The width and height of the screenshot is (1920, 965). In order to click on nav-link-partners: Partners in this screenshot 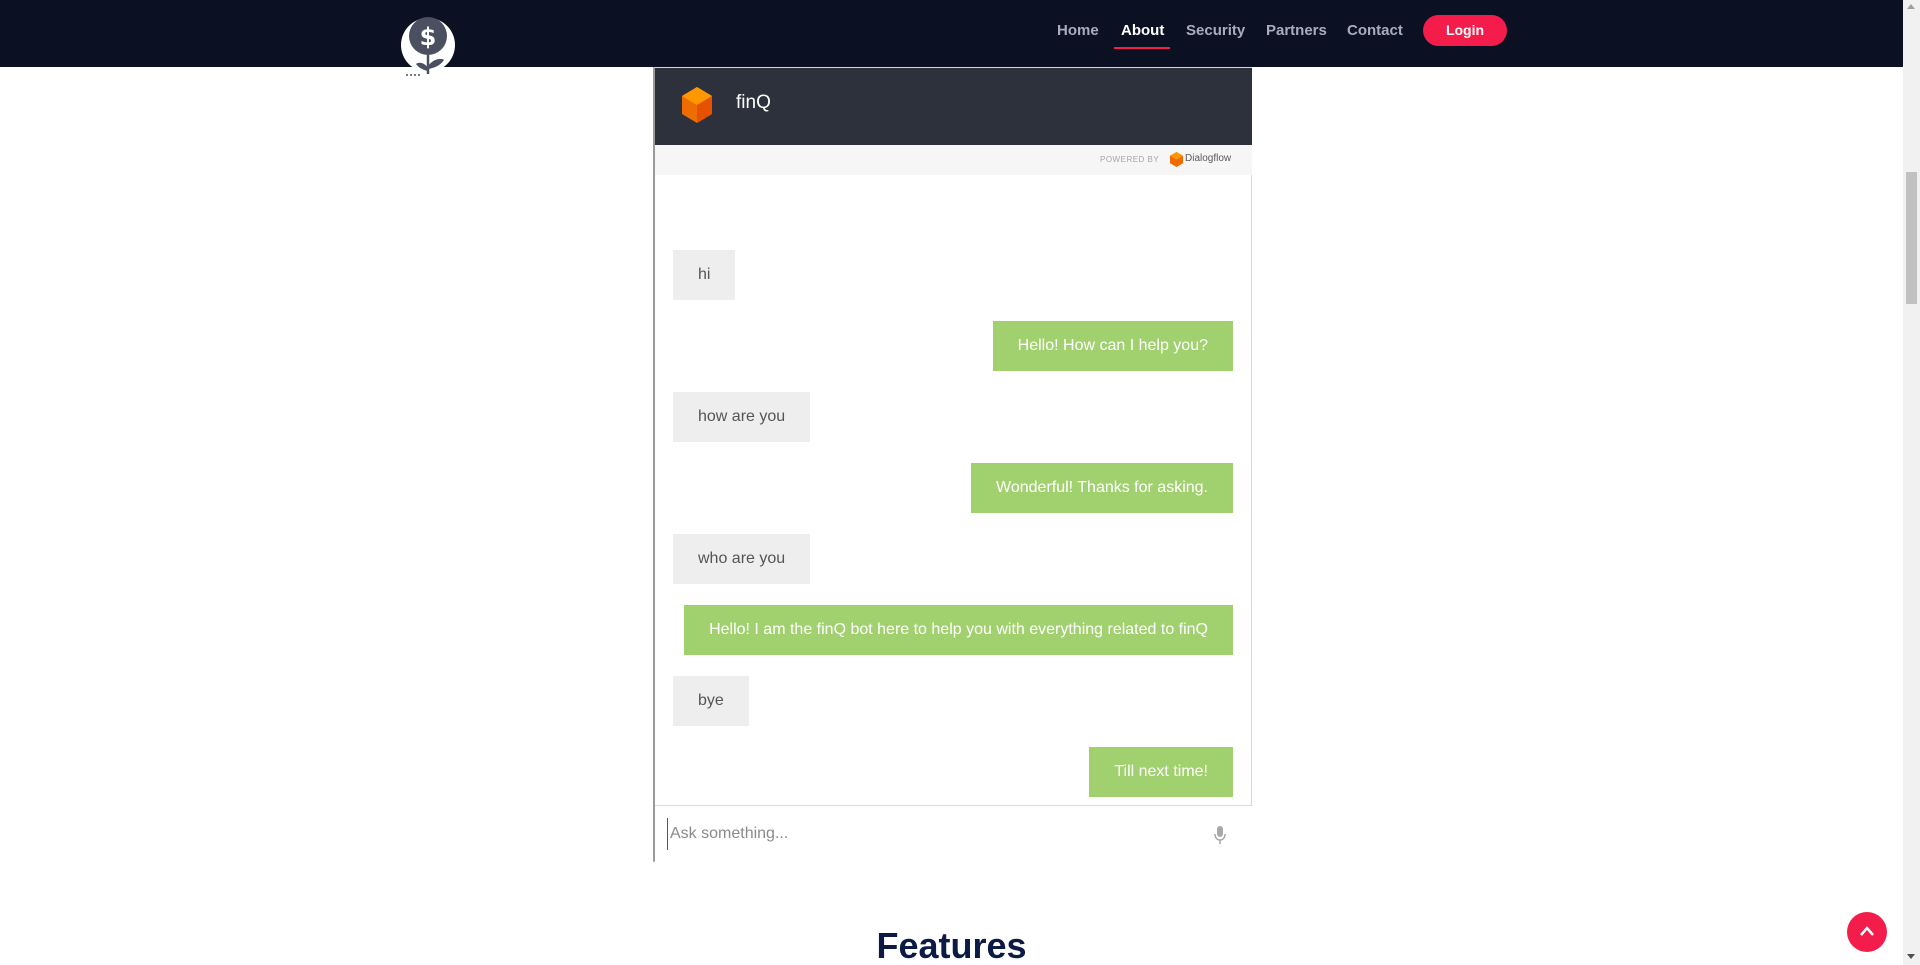, I will do `click(1296, 30)`.